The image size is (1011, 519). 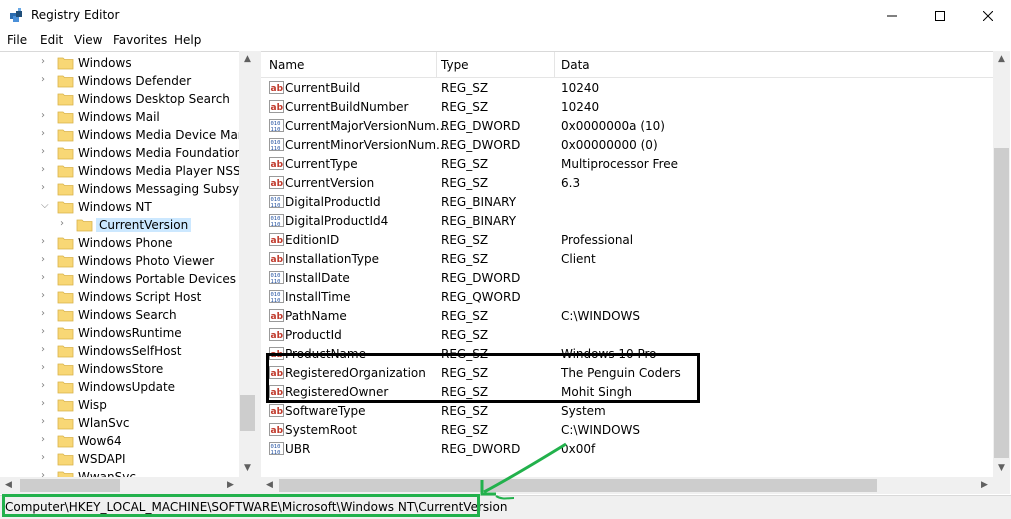 I want to click on tree-item: › Windows Portable Devices, so click(x=120, y=279).